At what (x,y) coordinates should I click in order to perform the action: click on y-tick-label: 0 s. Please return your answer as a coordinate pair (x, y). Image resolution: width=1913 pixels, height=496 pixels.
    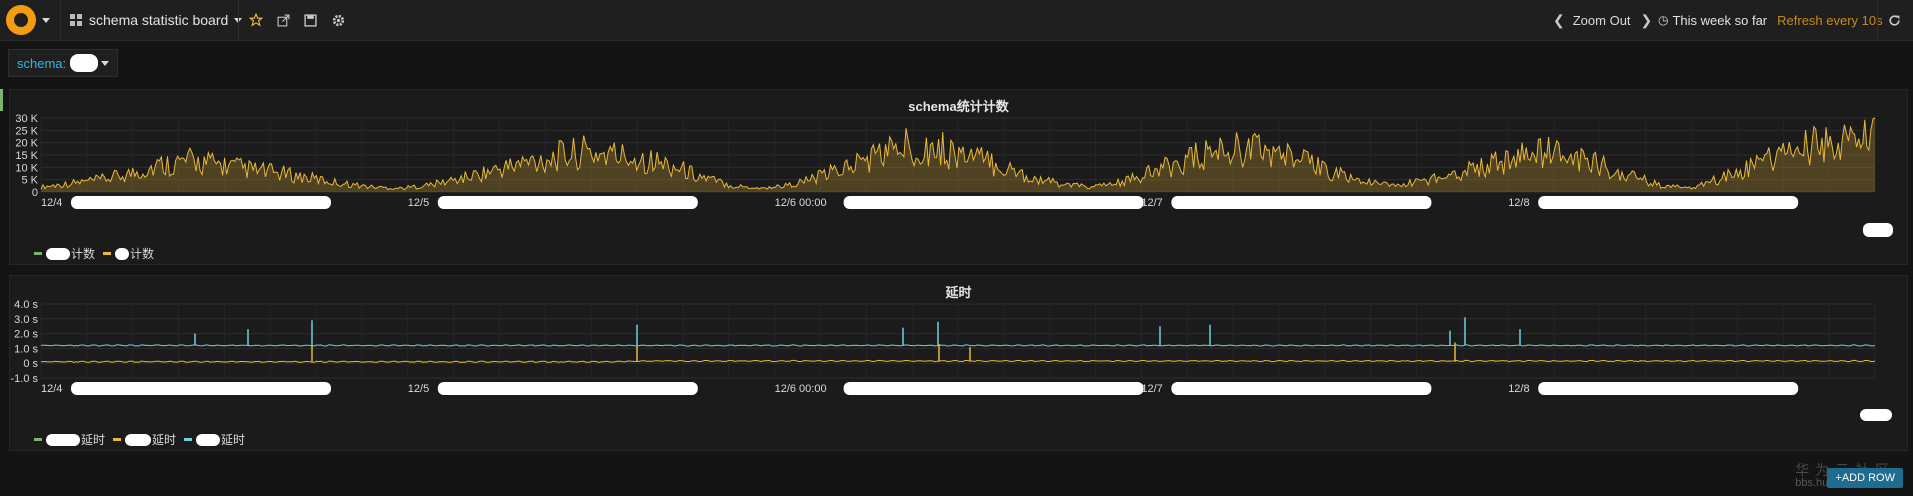
    Looking at the image, I should click on (30, 364).